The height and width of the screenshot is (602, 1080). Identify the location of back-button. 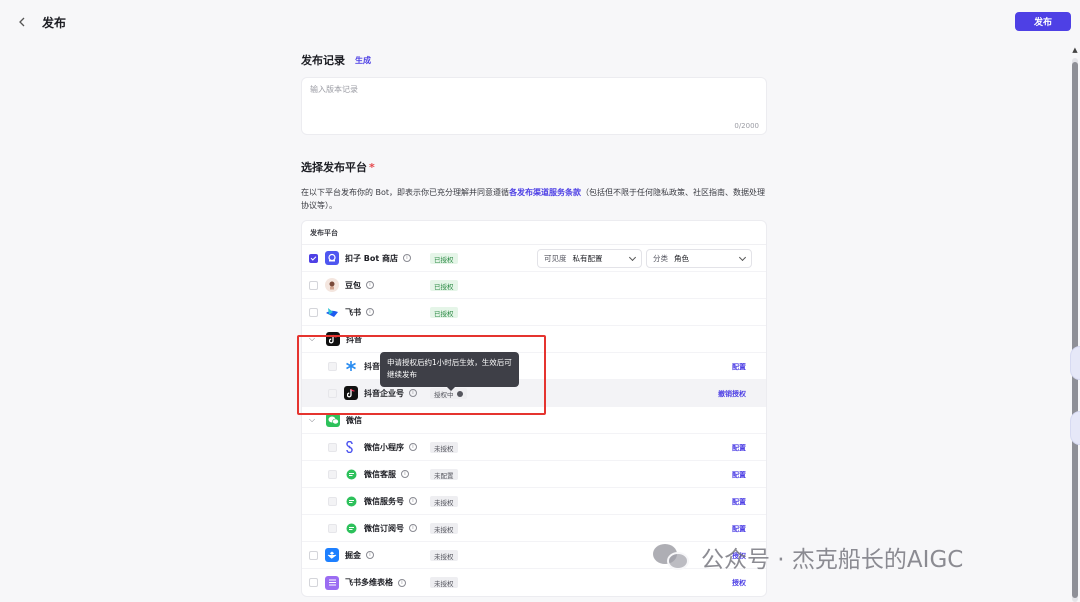
(22, 22).